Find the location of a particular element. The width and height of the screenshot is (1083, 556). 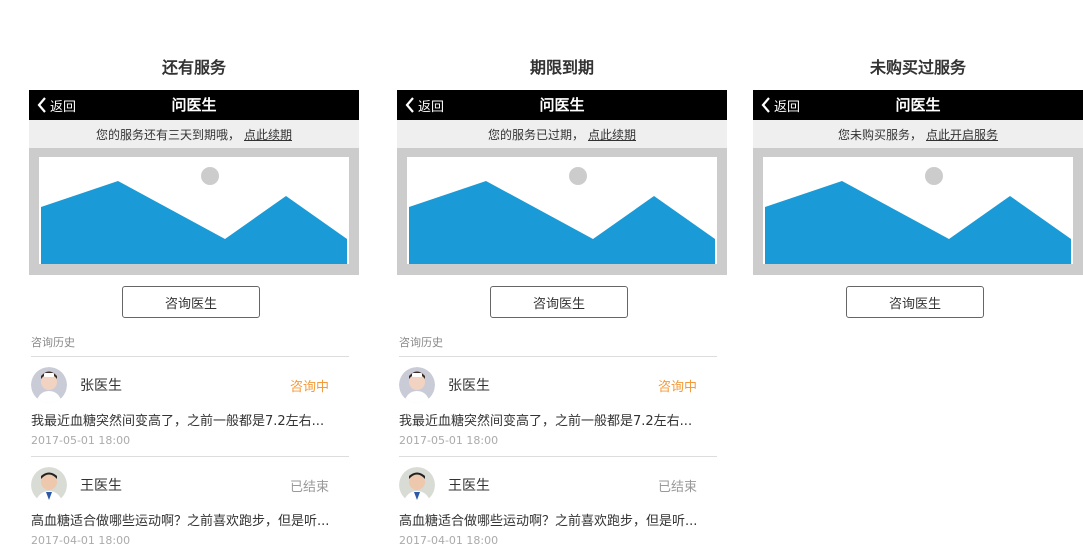

open-service-link: 点此开启服务 is located at coordinates (962, 134).